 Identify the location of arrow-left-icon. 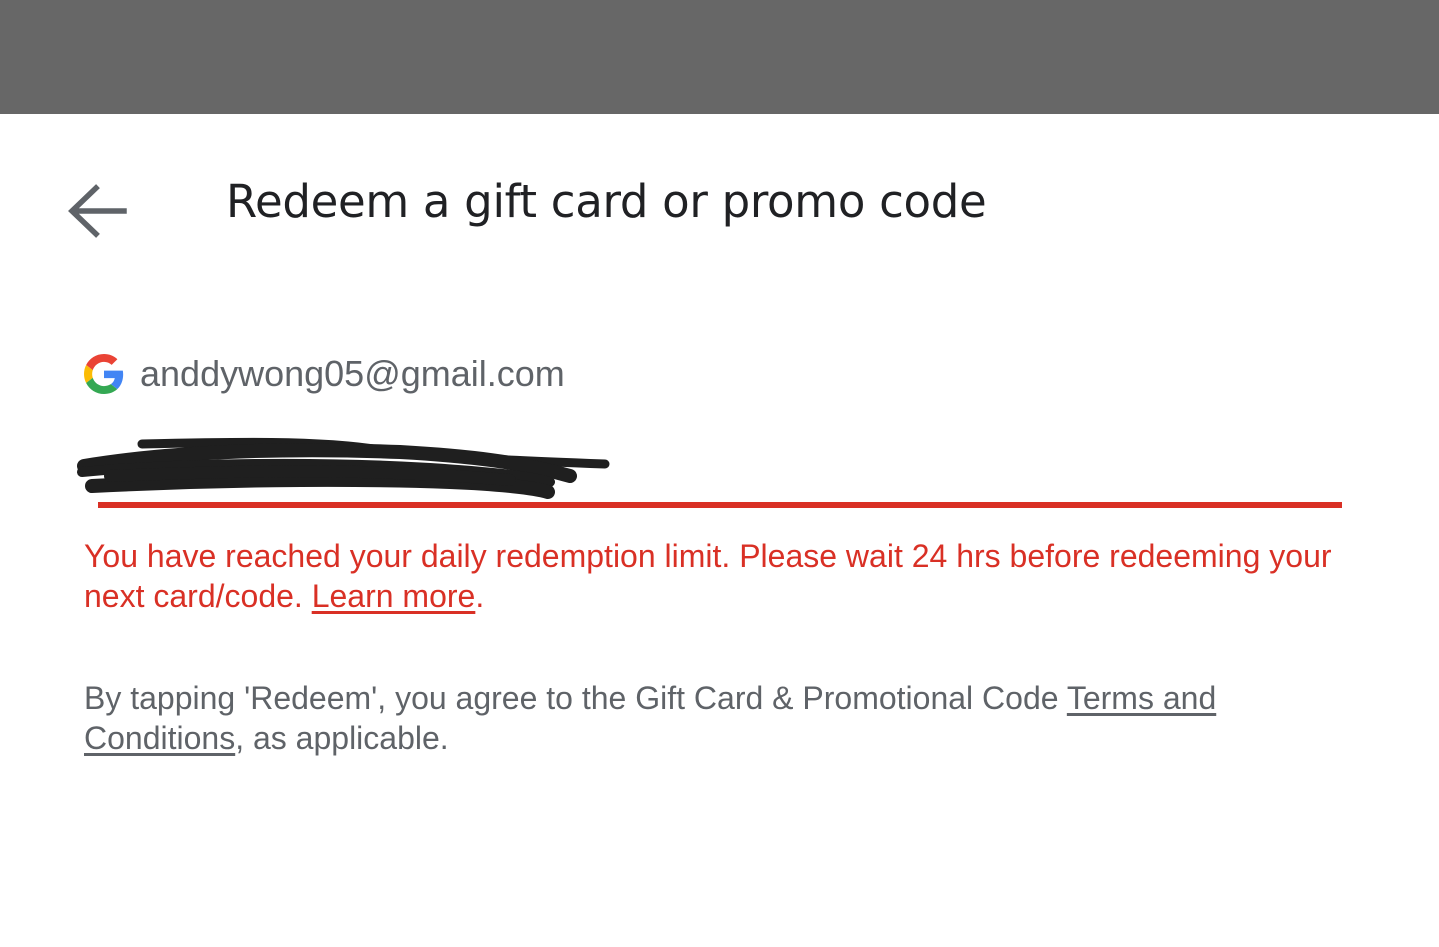
(97, 211).